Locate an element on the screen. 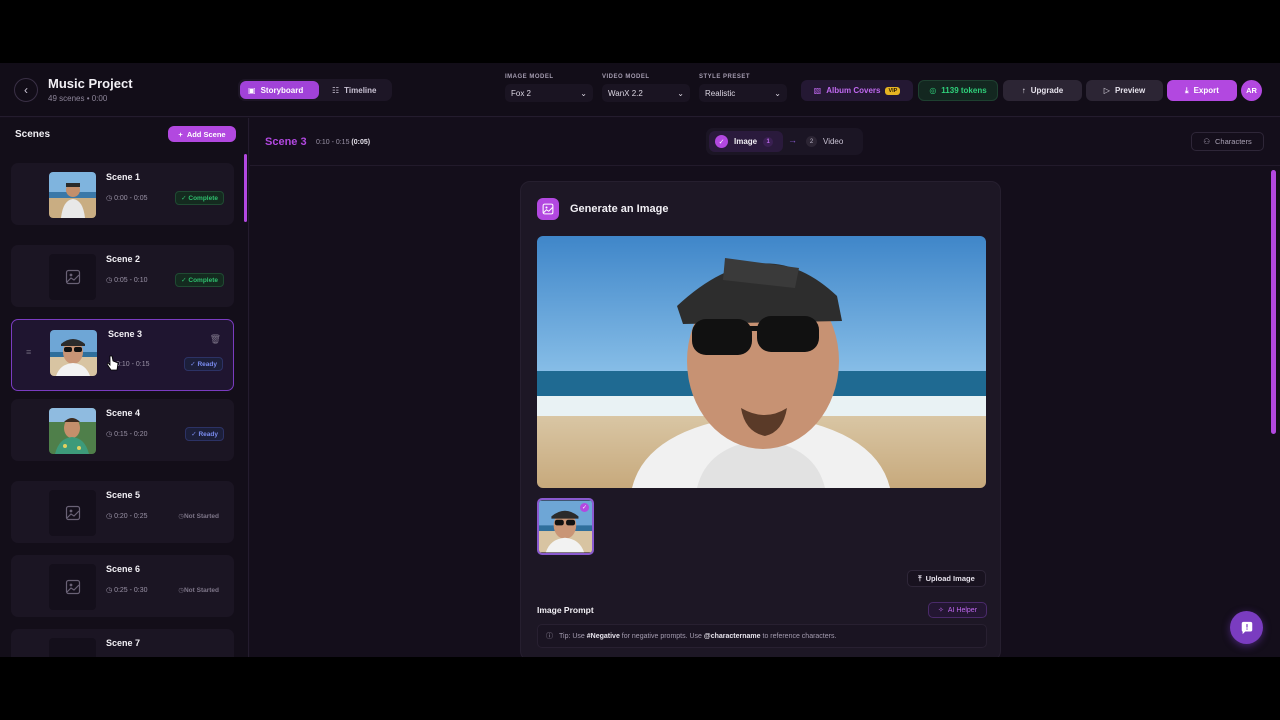  step-image-number: 1 is located at coordinates (768, 141).